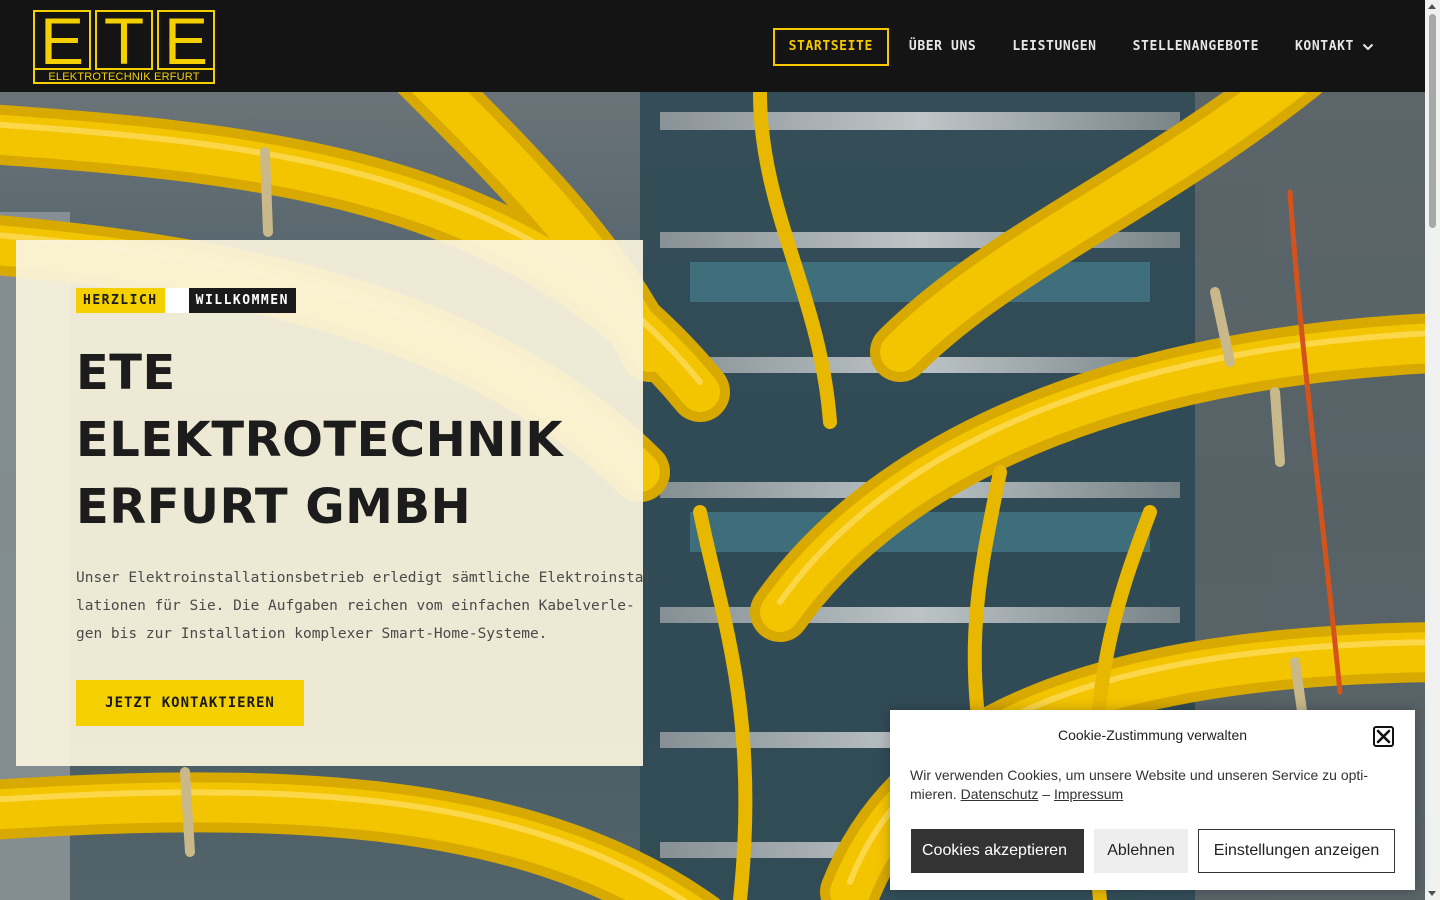 The height and width of the screenshot is (900, 1440). I want to click on logo-letter-1: E, so click(62, 41).